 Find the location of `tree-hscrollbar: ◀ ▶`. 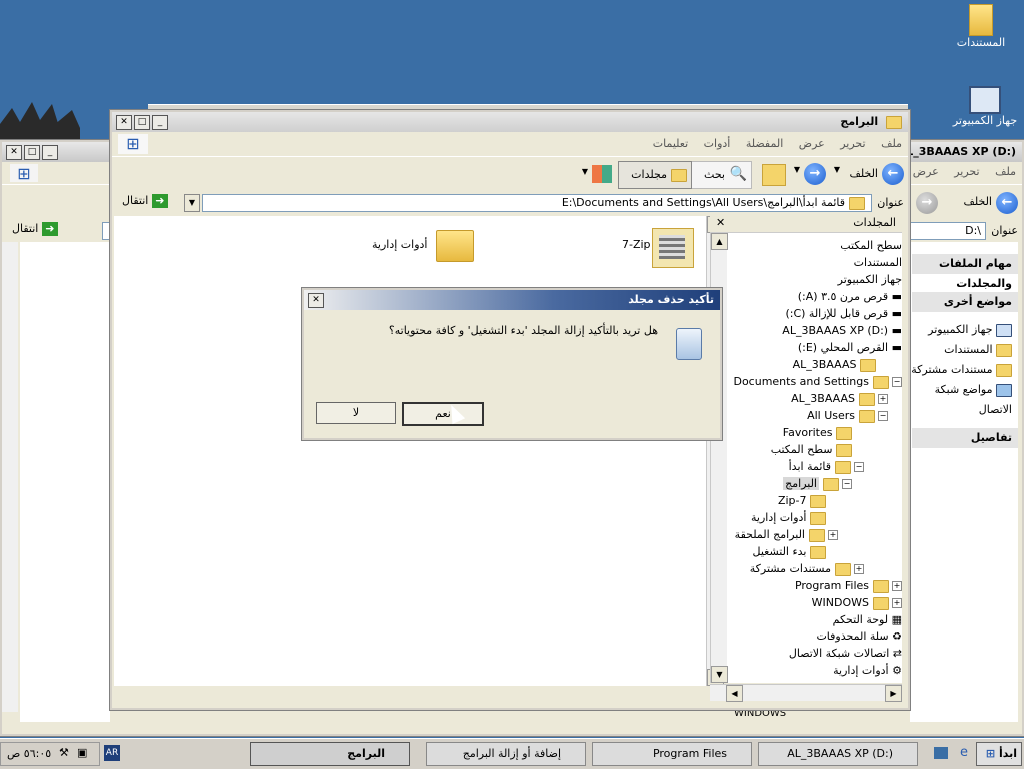

tree-hscrollbar: ◀ ▶ is located at coordinates (806, 693).